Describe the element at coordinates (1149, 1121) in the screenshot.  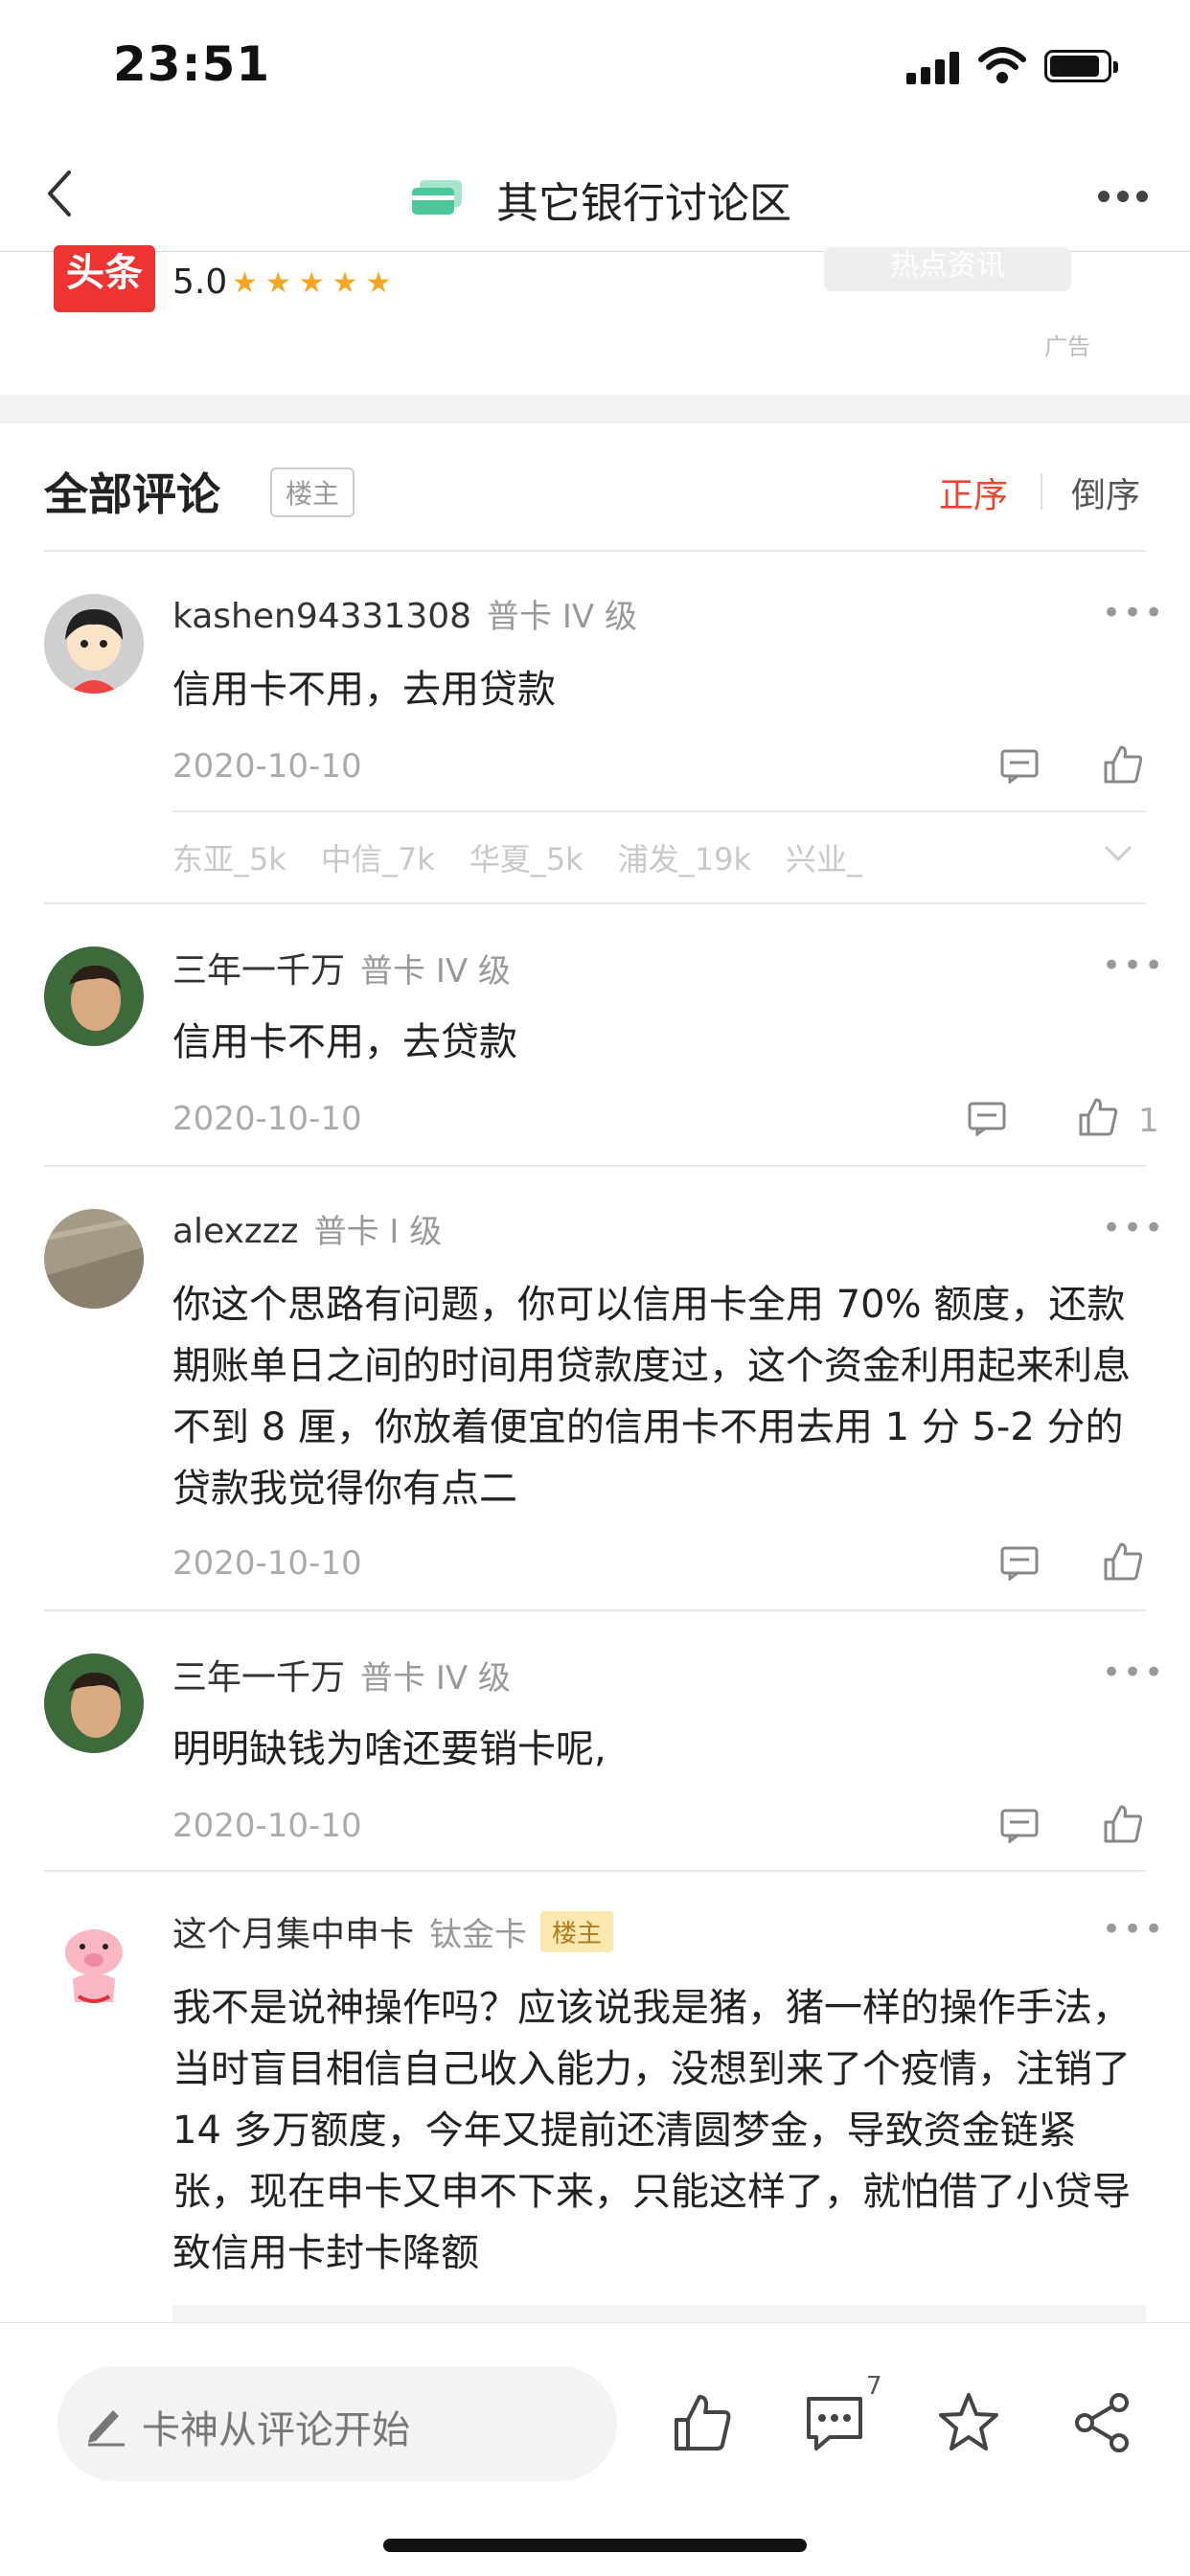
I see `like-count: 1` at that location.